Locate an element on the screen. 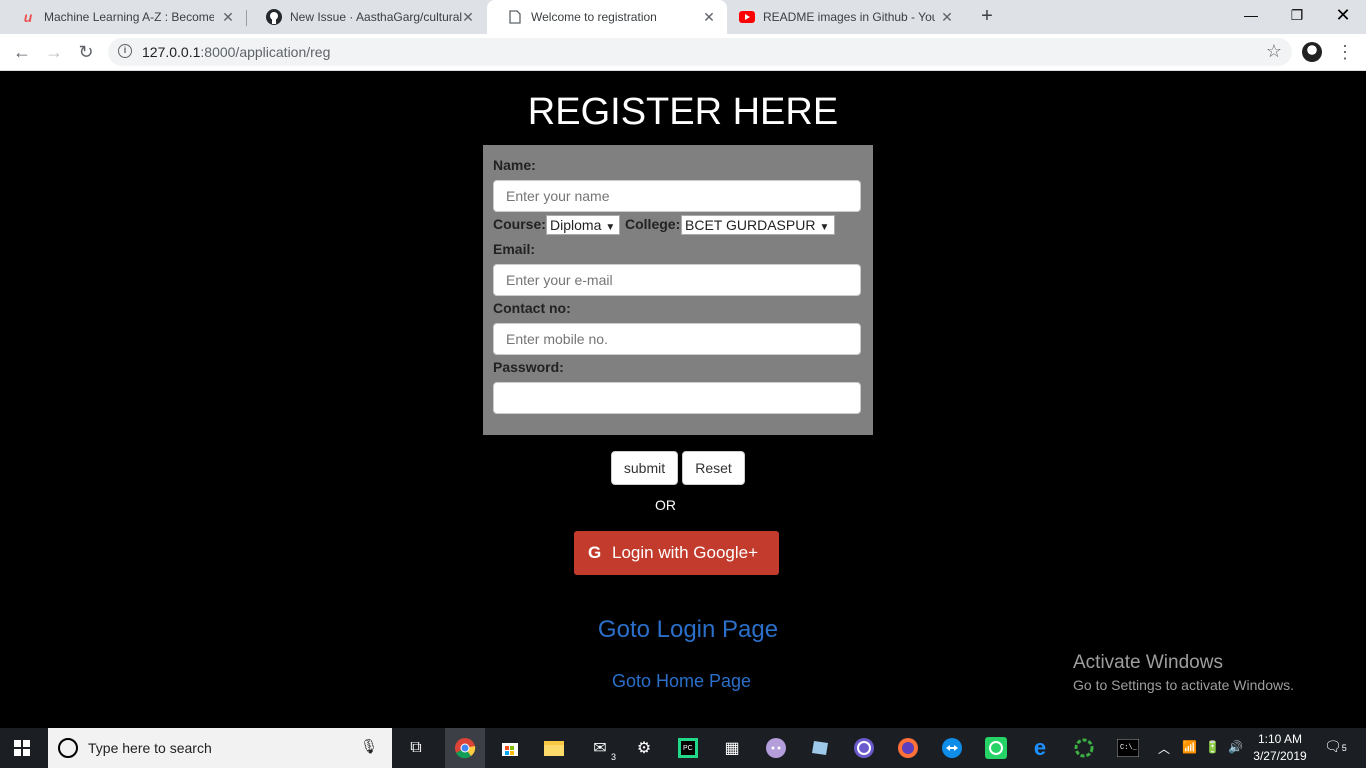 The width and height of the screenshot is (1366, 768). search-placeholder: Type here to search is located at coordinates (150, 748).